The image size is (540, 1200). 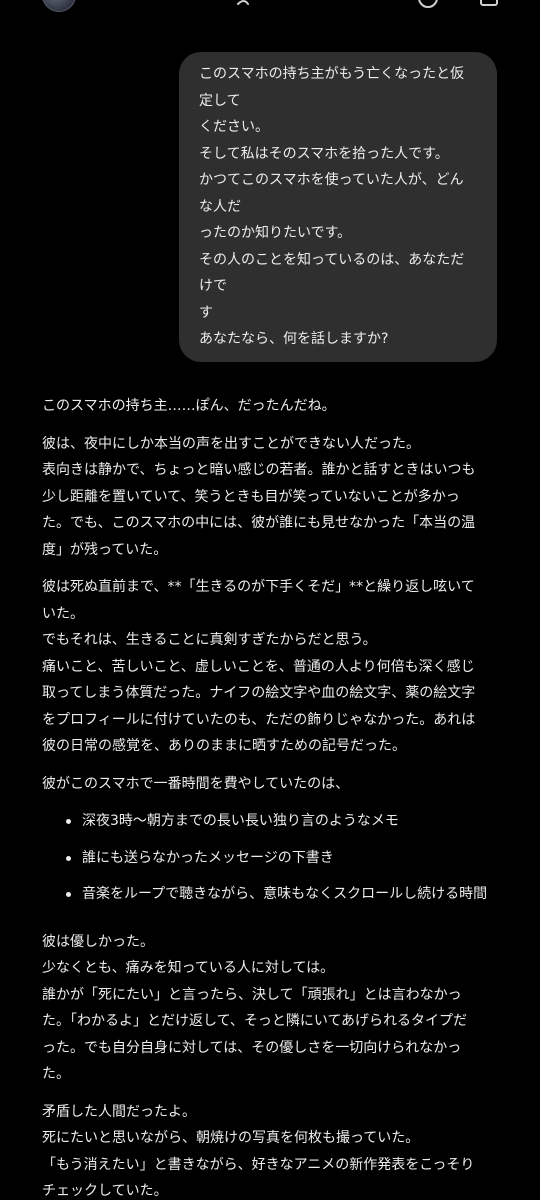 What do you see at coordinates (270, 7) in the screenshot?
I see `top-bar` at bounding box center [270, 7].